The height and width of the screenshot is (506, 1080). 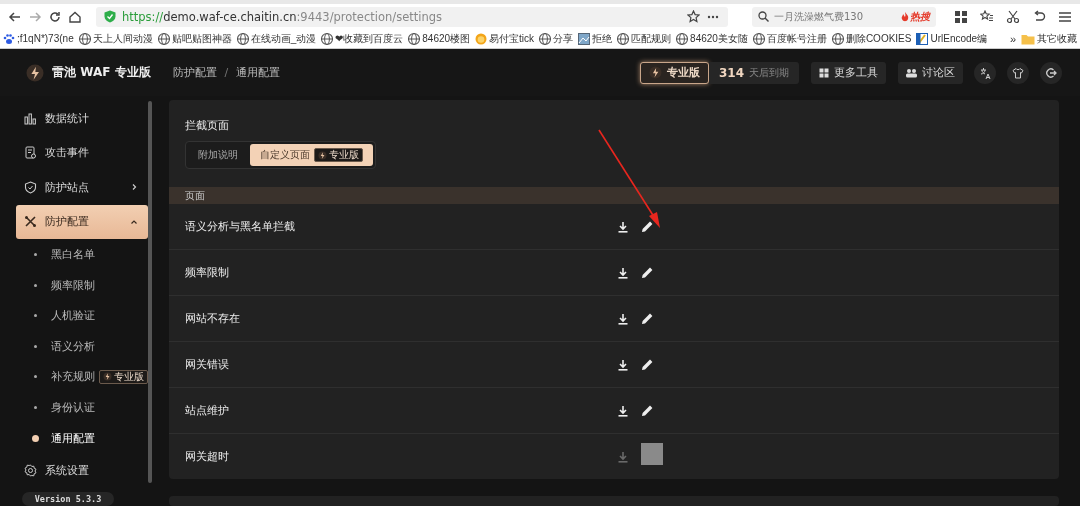 I want to click on sidebar-subitem: 黑白名单, so click(x=82, y=254).